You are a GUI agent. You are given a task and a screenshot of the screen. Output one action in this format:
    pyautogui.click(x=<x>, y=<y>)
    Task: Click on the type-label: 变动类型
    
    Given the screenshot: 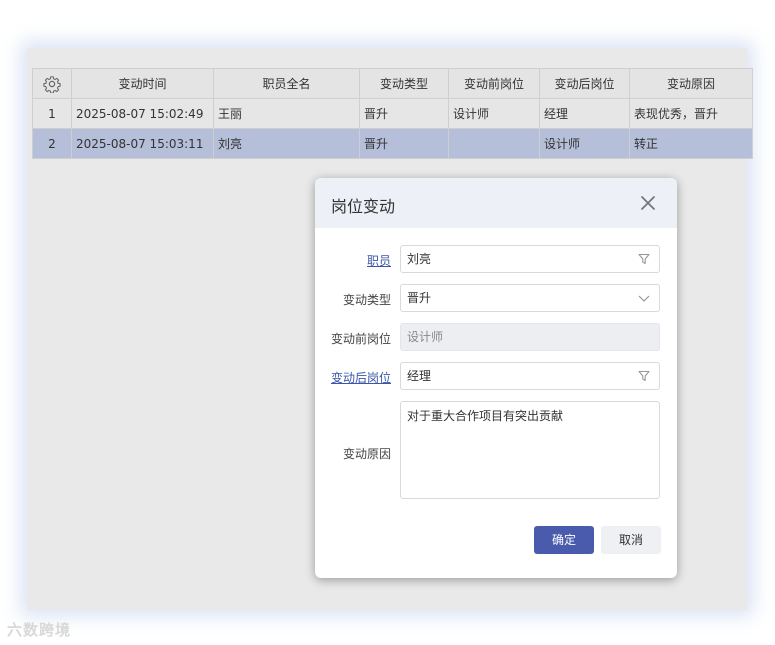 What is the action you would take?
    pyautogui.click(x=366, y=300)
    